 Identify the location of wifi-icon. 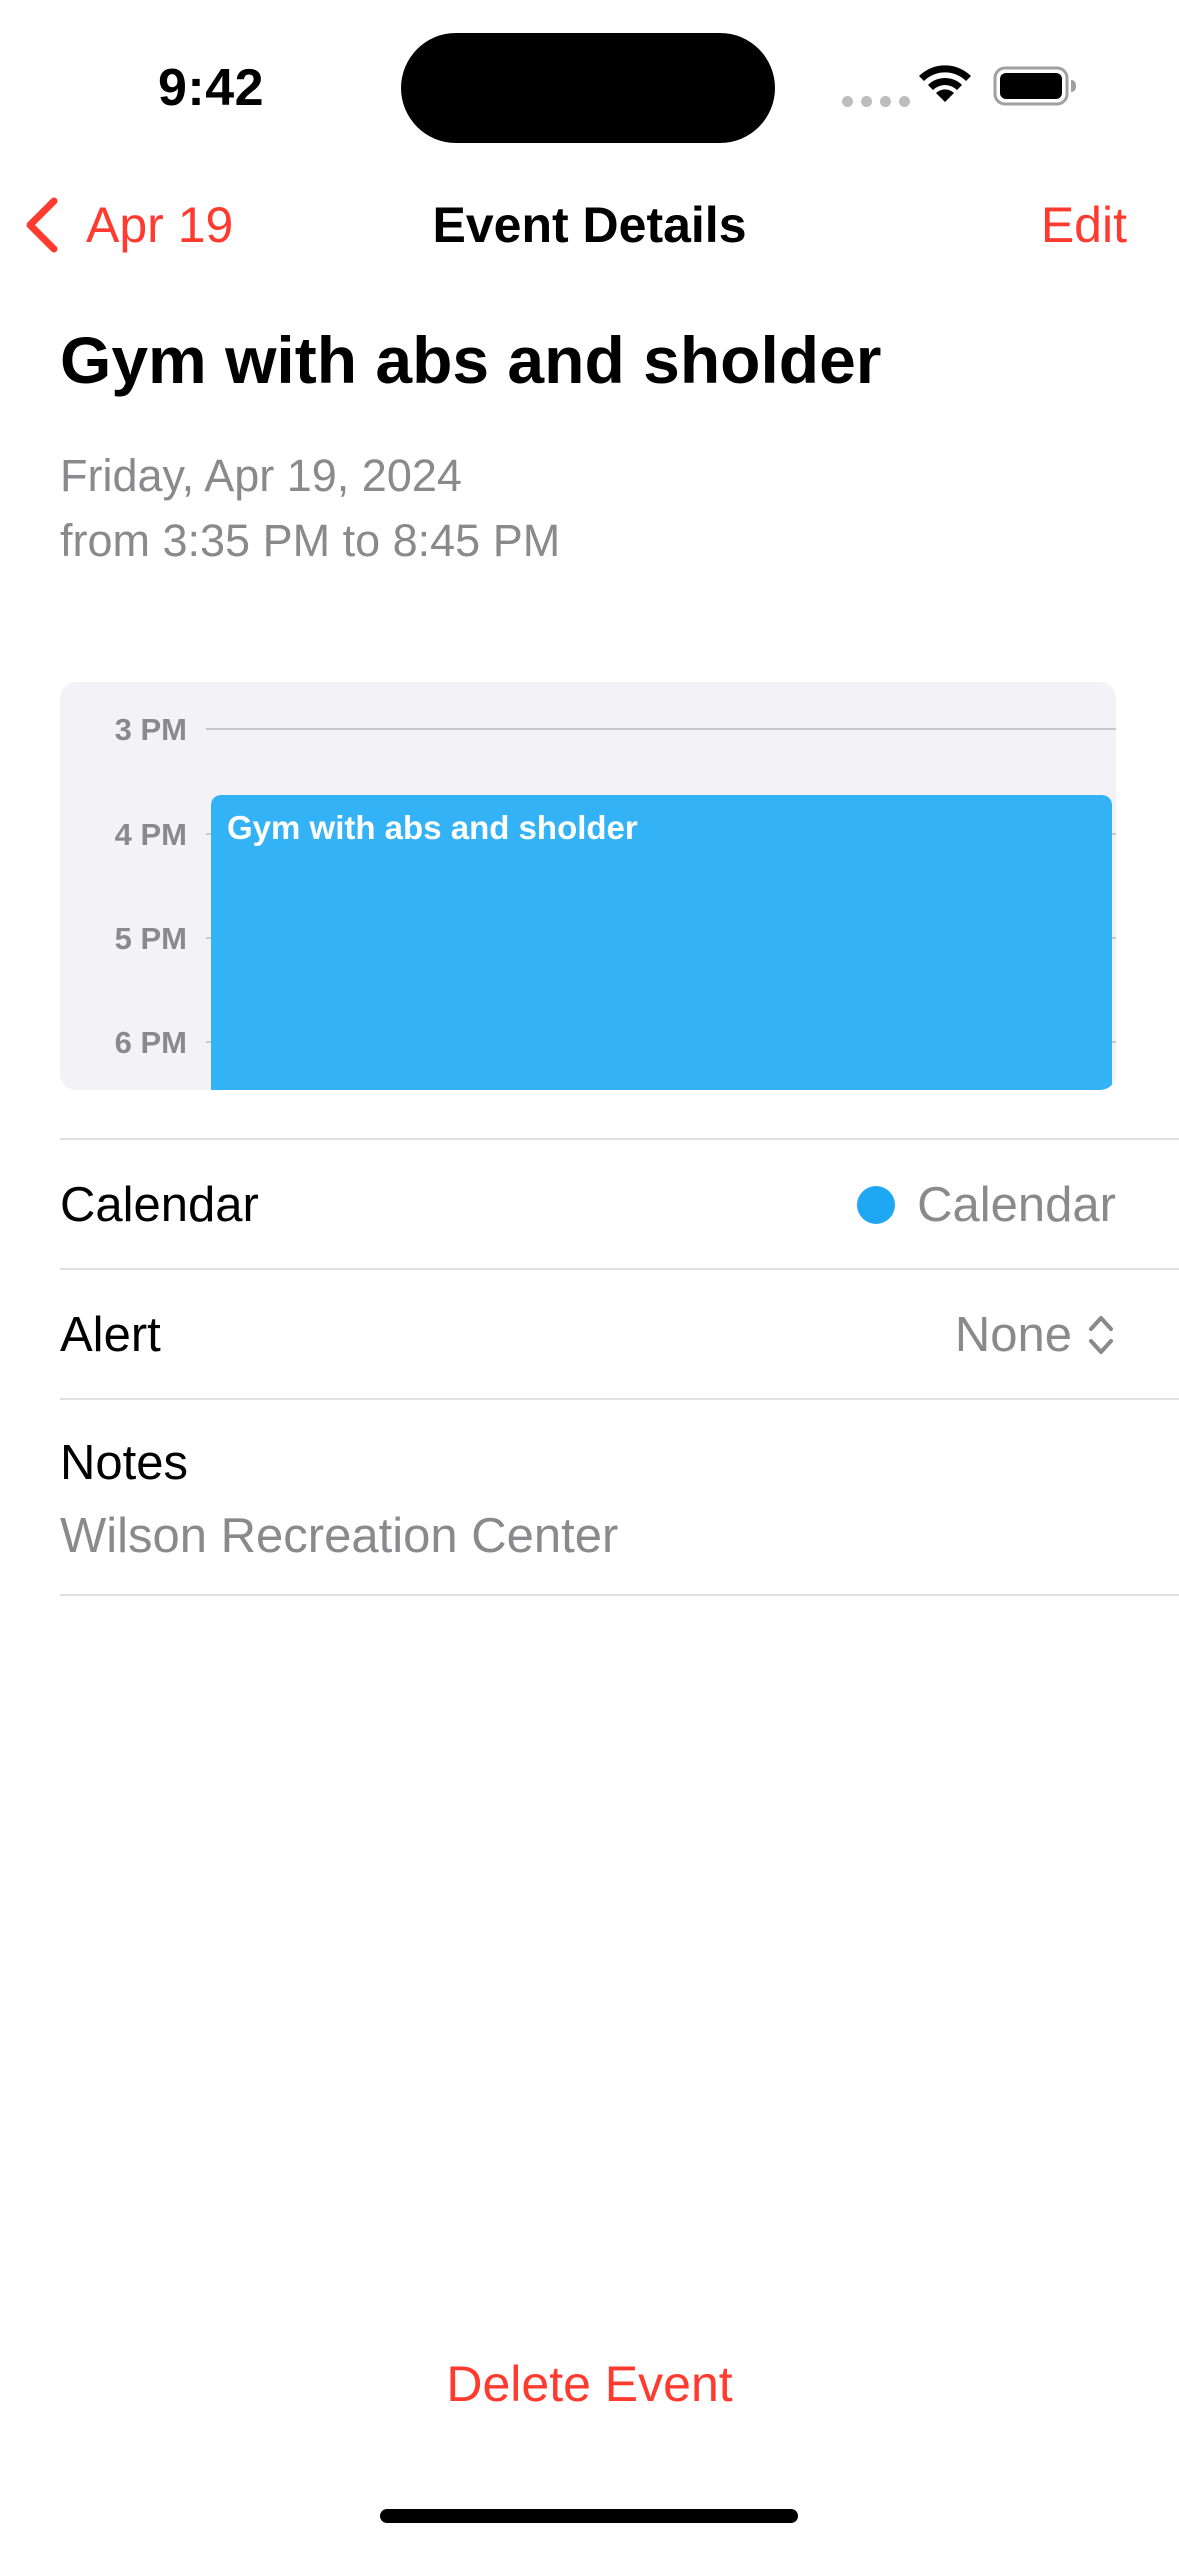
(945, 83).